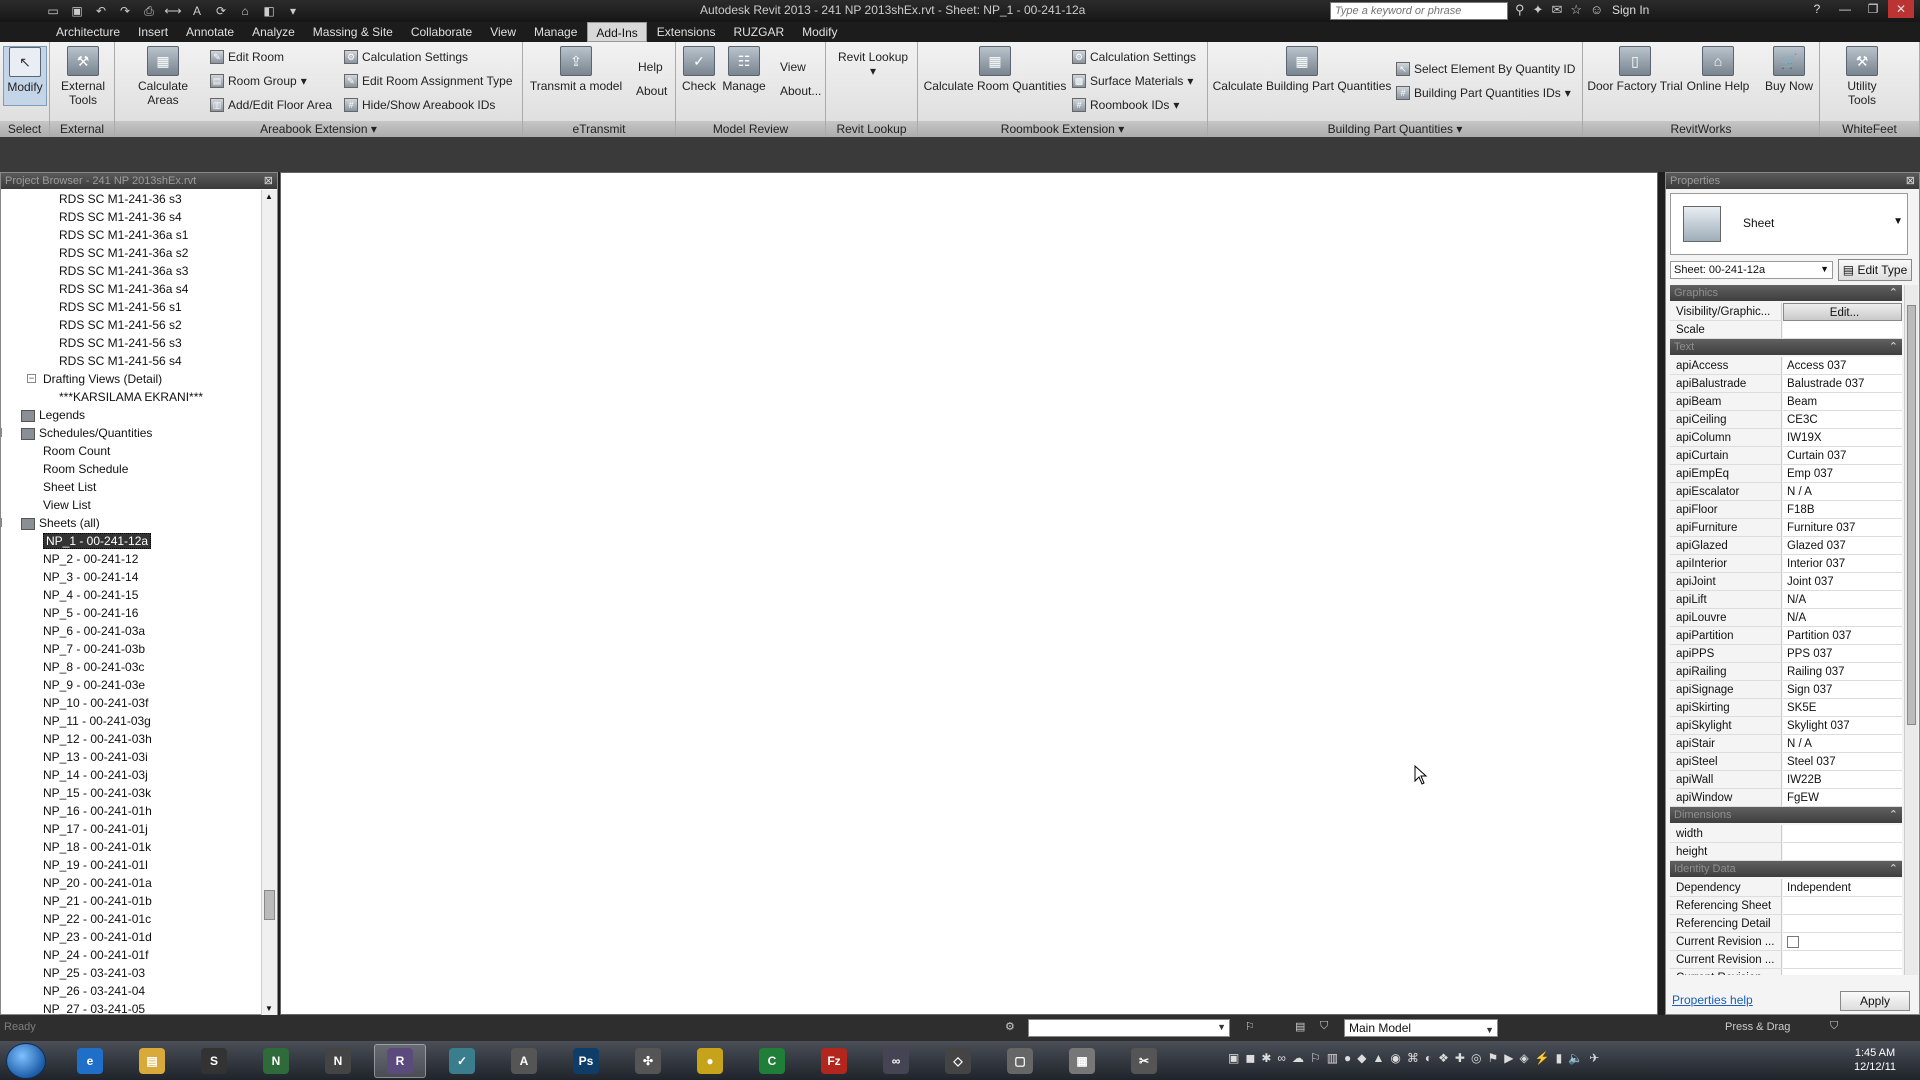  I want to click on properties-help-link: Properties help, so click(1712, 1000).